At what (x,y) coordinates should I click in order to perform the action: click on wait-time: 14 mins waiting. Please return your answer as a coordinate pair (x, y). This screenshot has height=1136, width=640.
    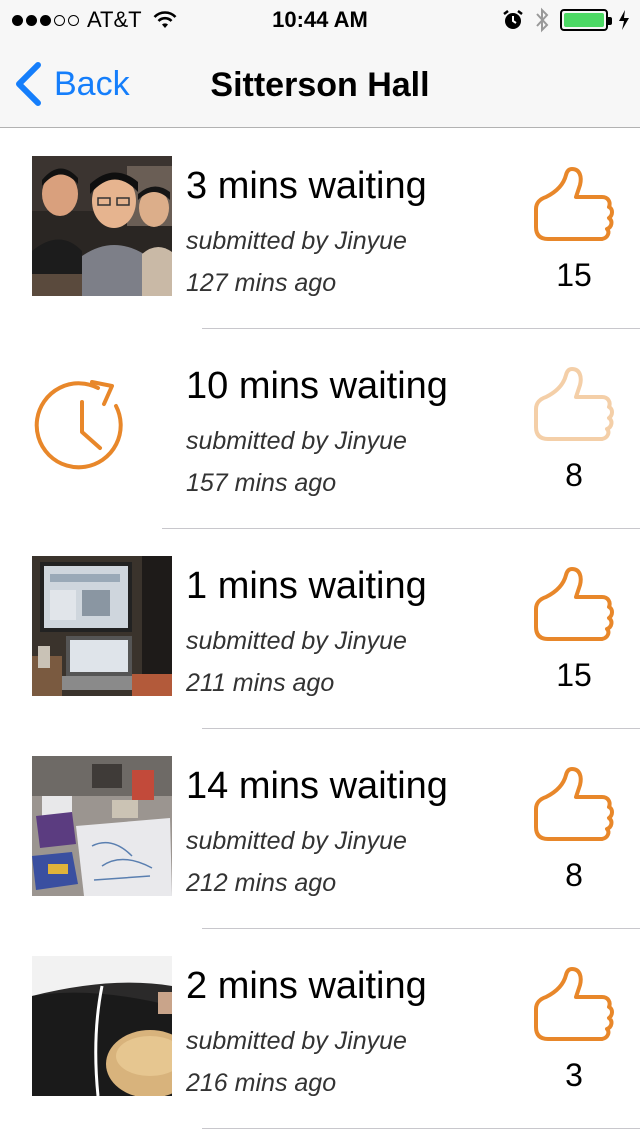
    Looking at the image, I should click on (317, 786).